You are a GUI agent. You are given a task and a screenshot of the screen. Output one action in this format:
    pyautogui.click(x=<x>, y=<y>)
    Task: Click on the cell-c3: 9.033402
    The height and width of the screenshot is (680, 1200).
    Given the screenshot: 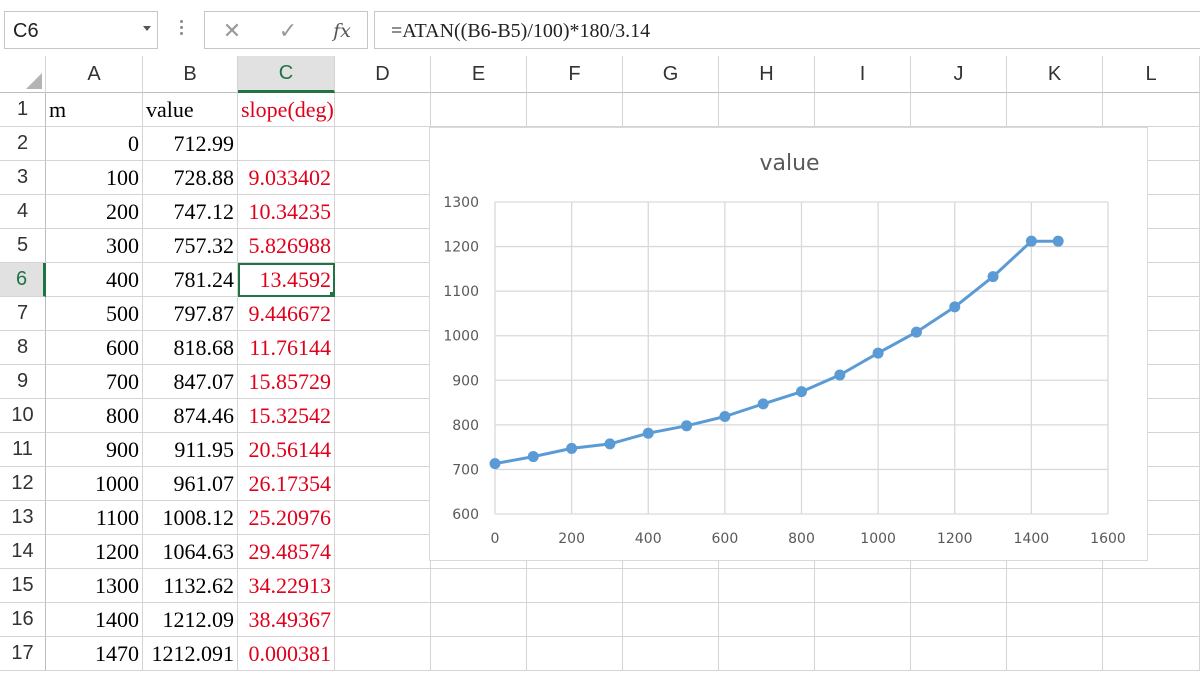 What is the action you would take?
    pyautogui.click(x=286, y=178)
    